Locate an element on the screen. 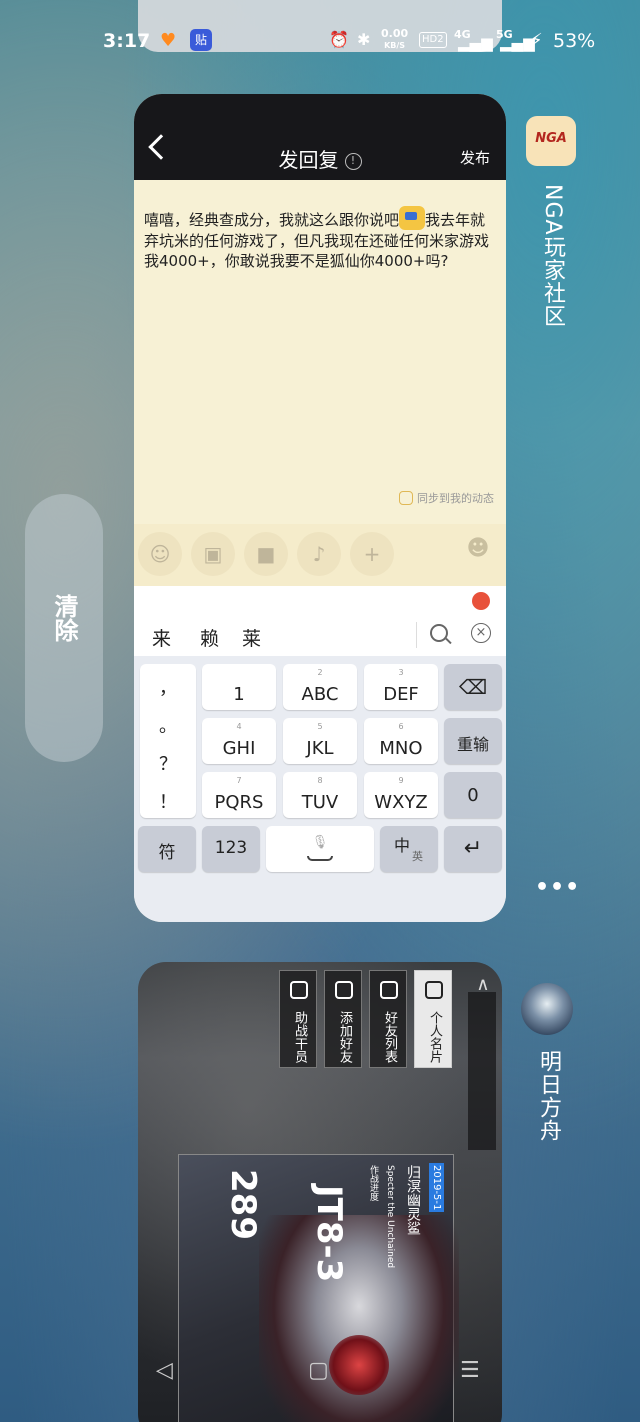 This screenshot has width=640, height=1422. backspace-key: ⌫ is located at coordinates (473, 687).